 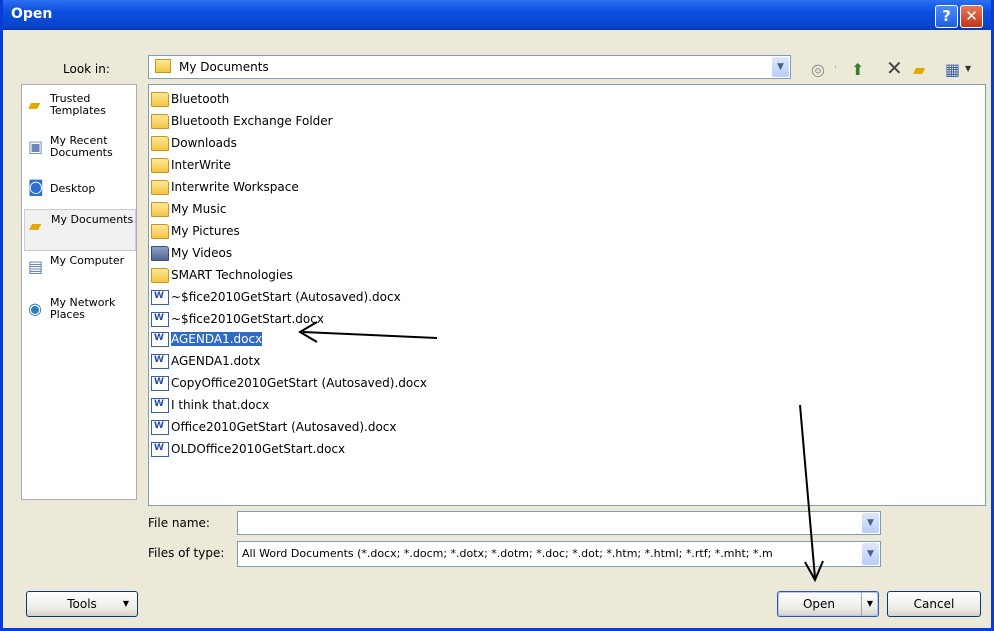 I want to click on arrow-to-open, so click(x=807, y=491).